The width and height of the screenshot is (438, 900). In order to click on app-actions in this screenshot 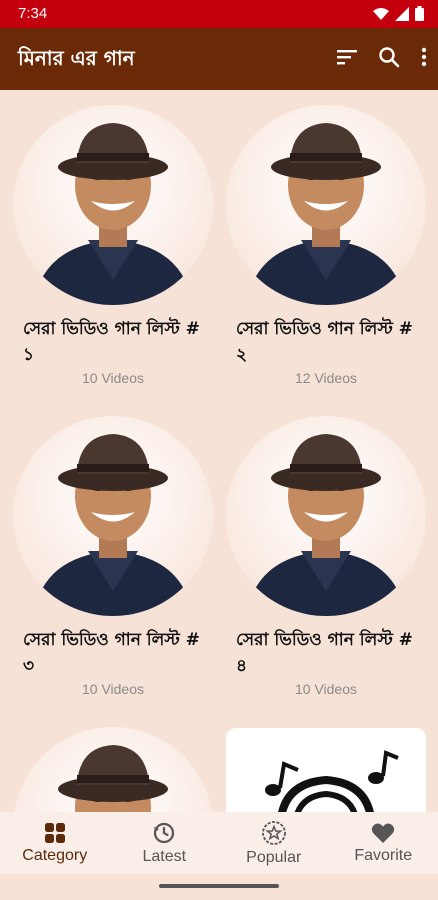, I will do `click(382, 57)`.